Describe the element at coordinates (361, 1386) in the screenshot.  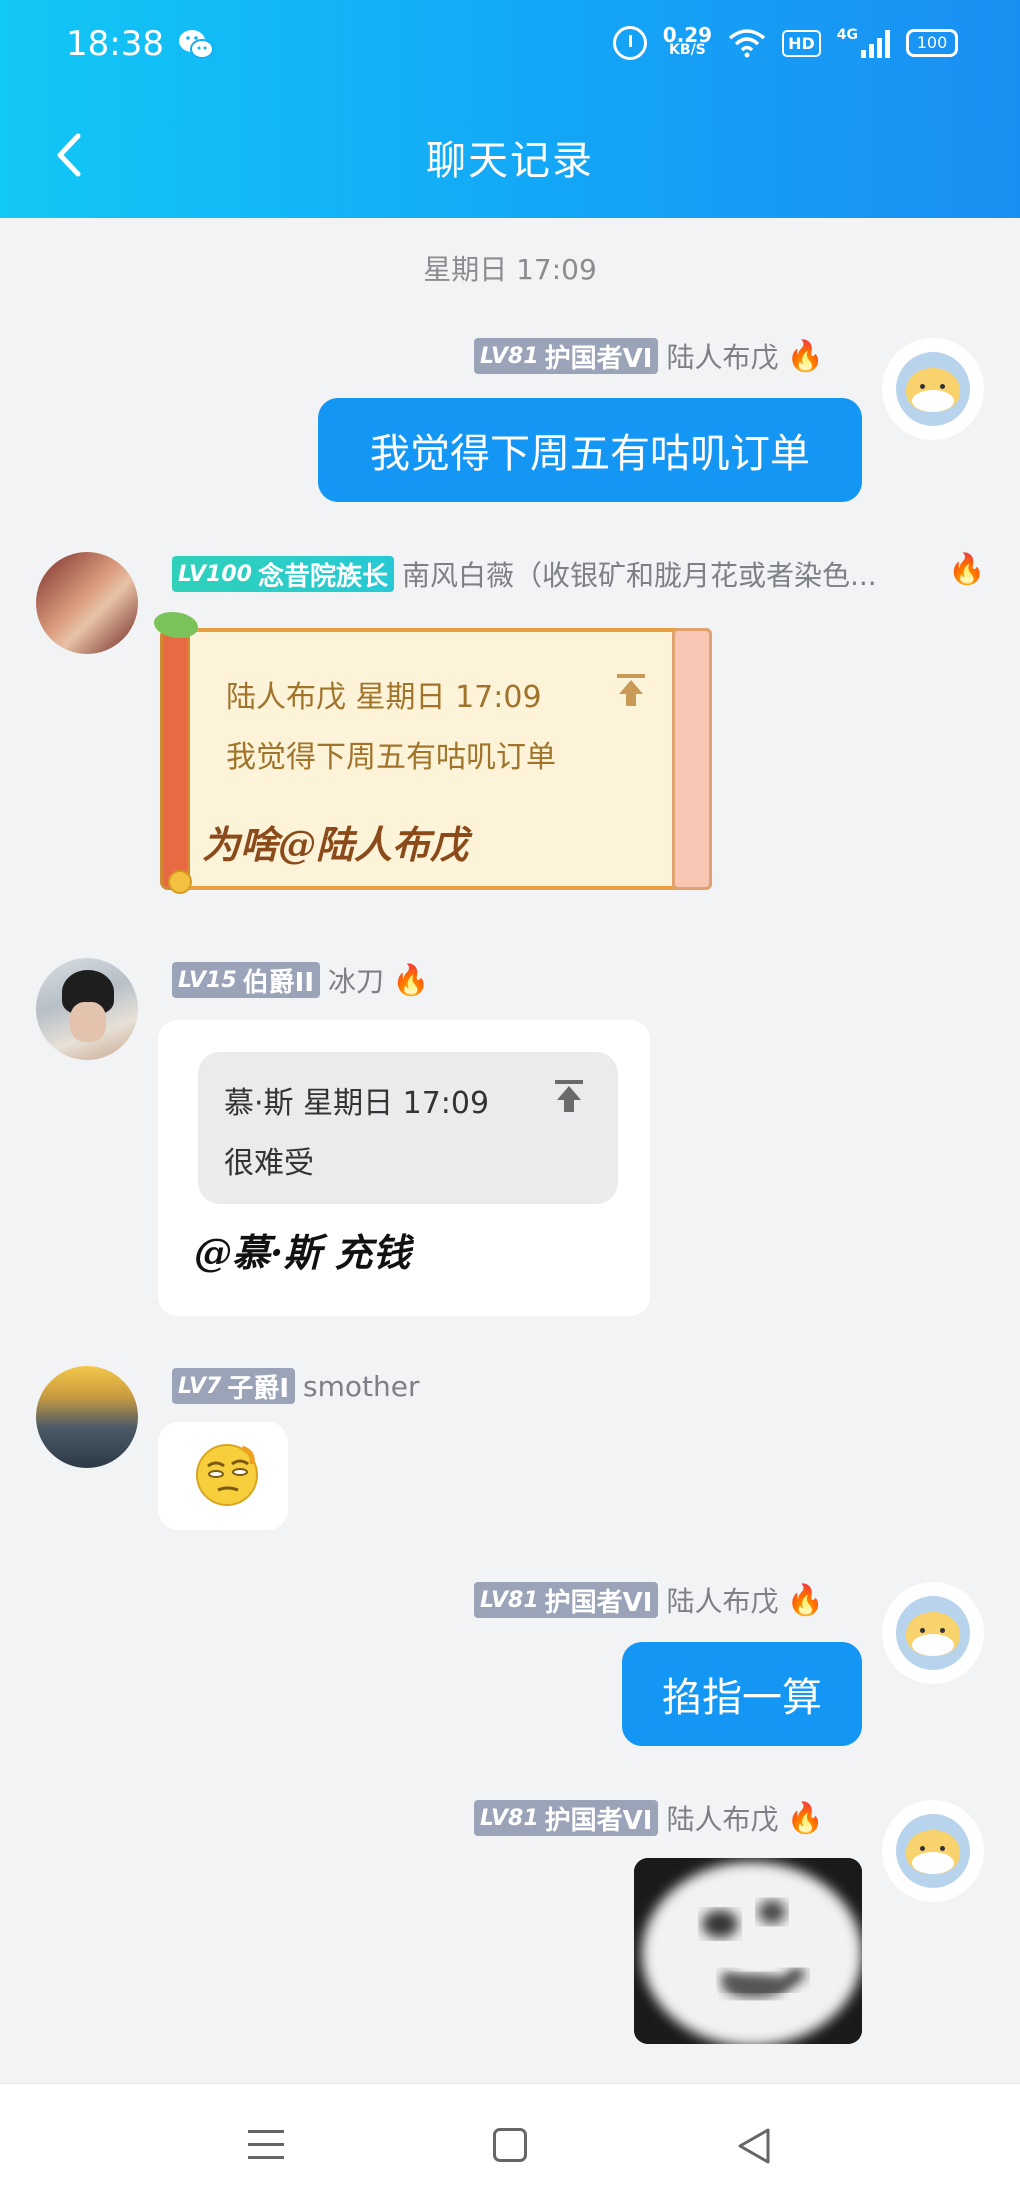
I see `sender-name: smother` at that location.